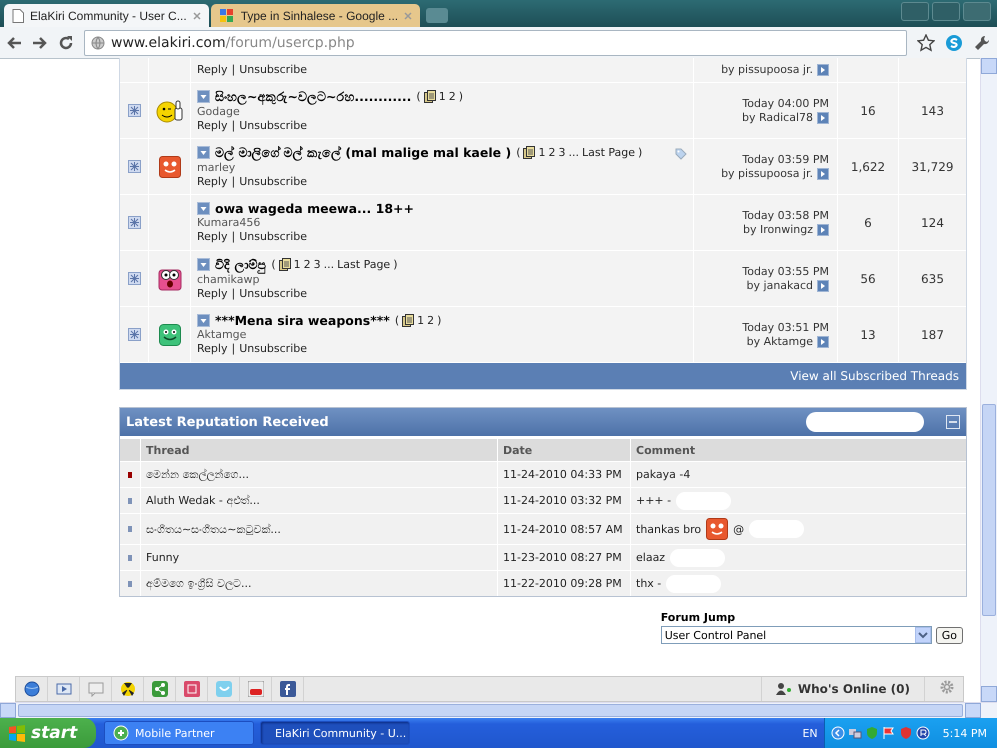 The image size is (997, 748). What do you see at coordinates (218, 111) in the screenshot?
I see `thread-starter: Godage` at bounding box center [218, 111].